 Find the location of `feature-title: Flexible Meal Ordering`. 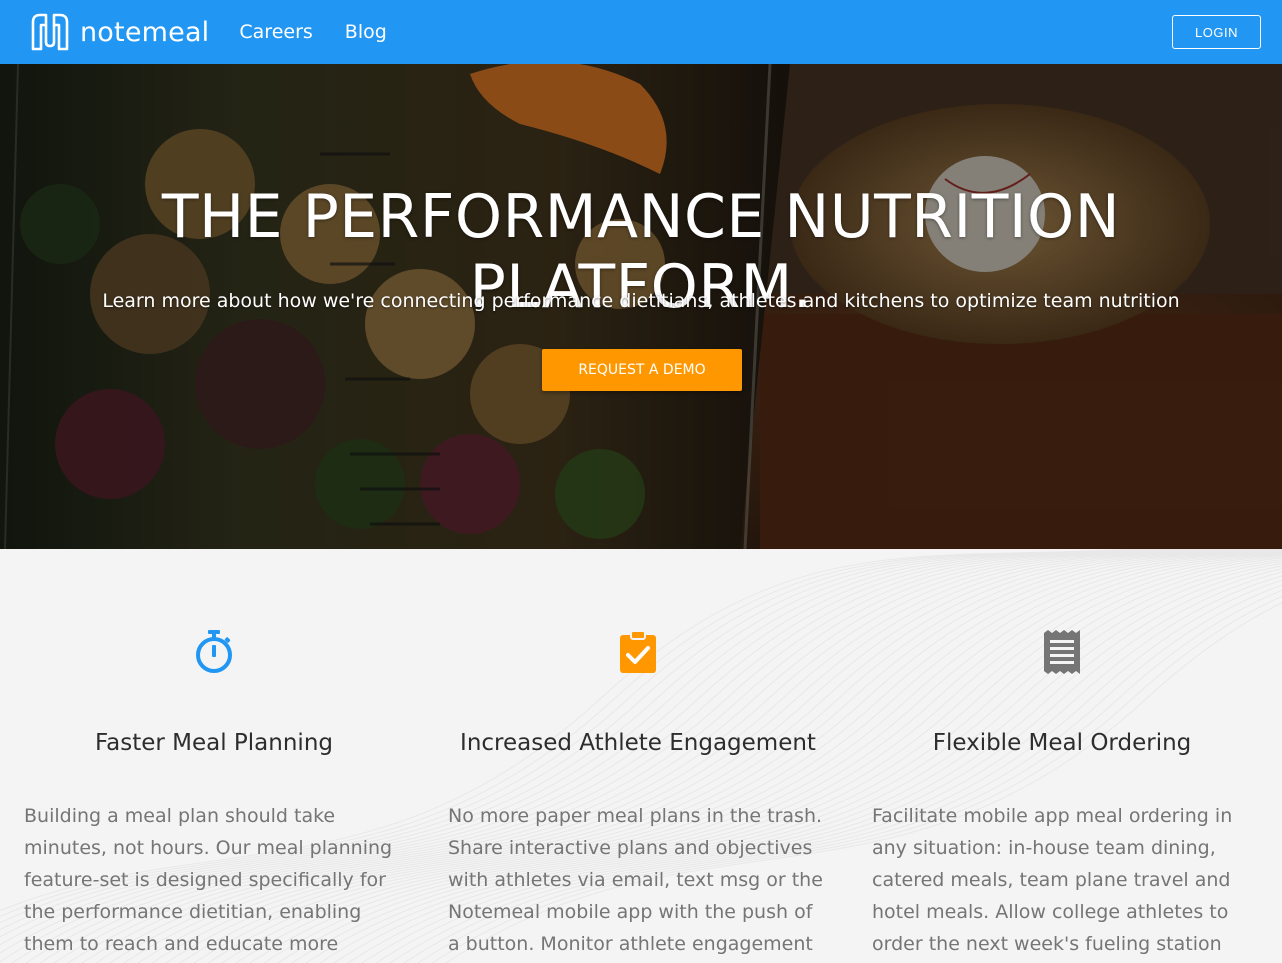

feature-title: Flexible Meal Ordering is located at coordinates (1062, 743).